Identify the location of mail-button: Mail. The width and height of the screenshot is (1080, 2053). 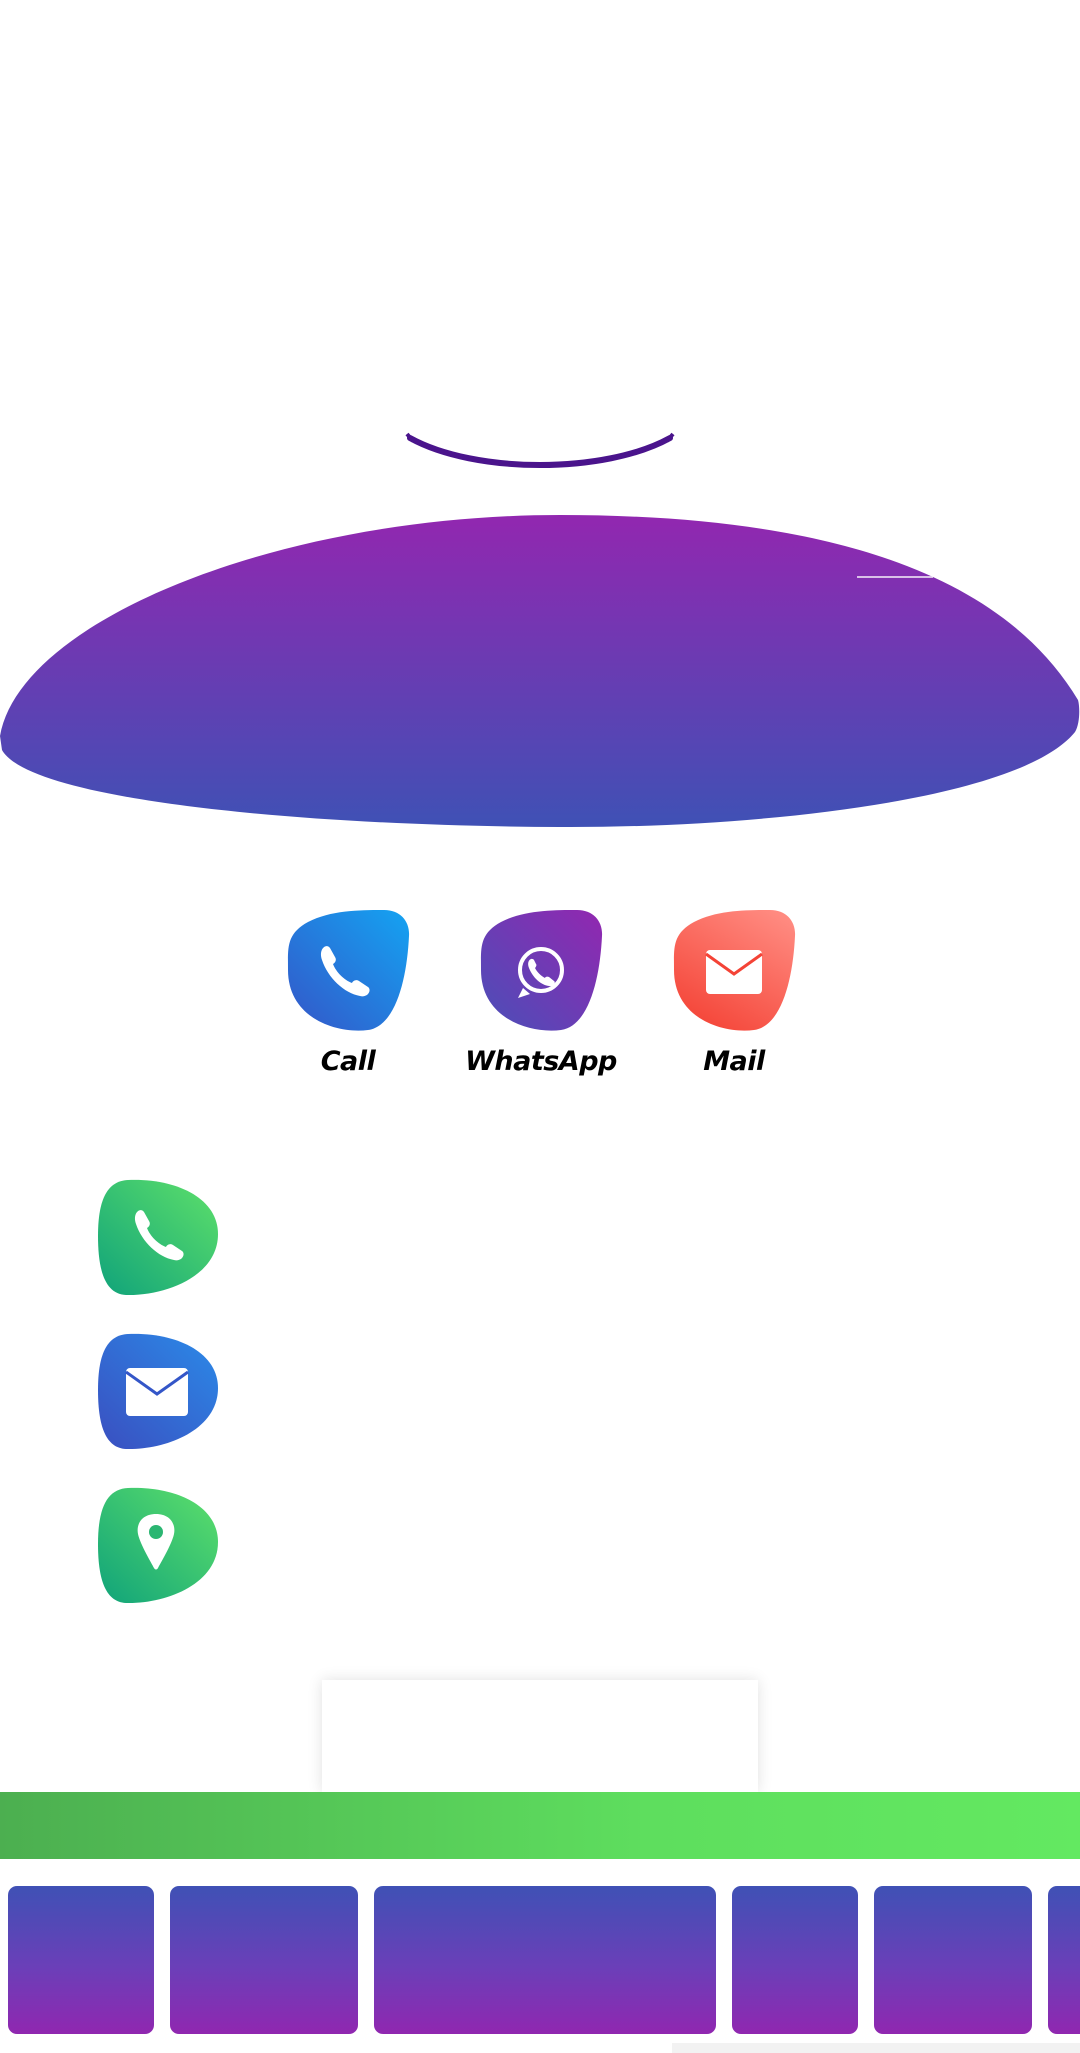
(734, 992).